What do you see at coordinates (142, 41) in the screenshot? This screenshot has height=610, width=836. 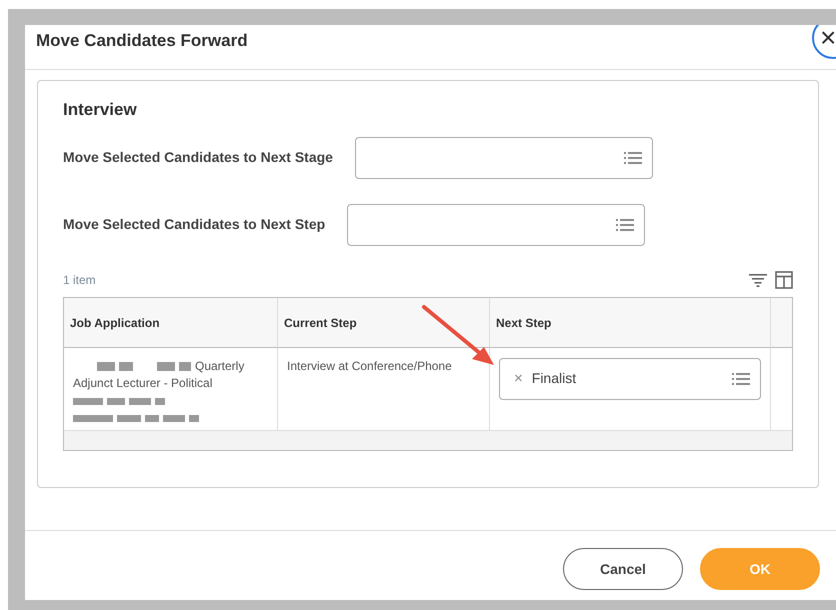 I see `dialog-title: Move Candidates Forward` at bounding box center [142, 41].